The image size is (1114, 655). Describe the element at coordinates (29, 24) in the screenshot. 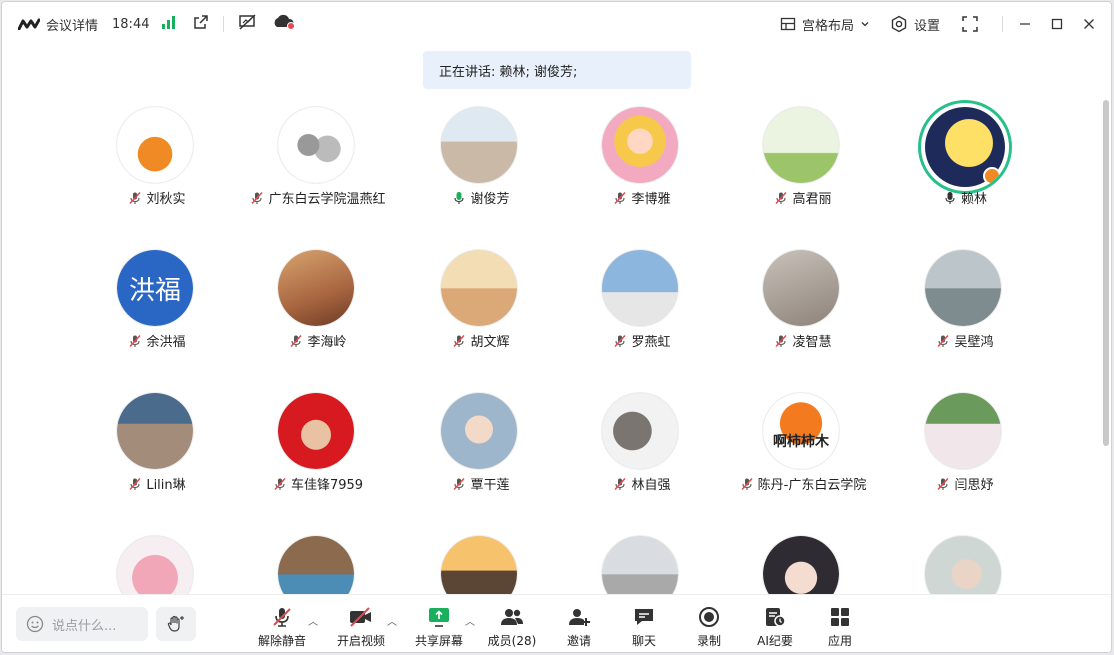

I see `tencent-meeting-logo-icon` at that location.